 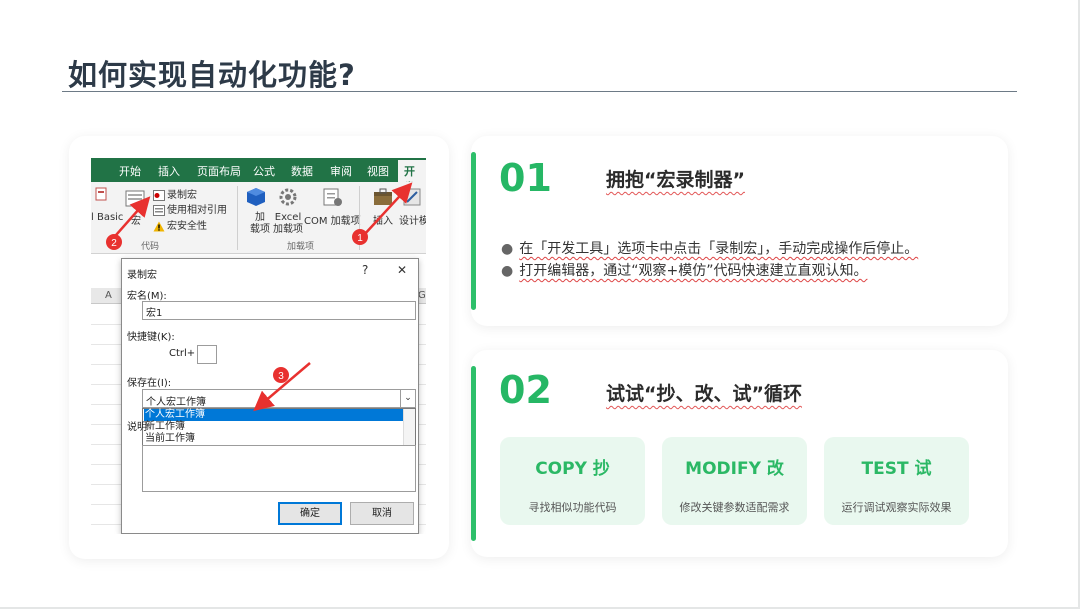 What do you see at coordinates (896, 481) in the screenshot?
I see `test-card: TEST 试 运行调试观察实际效果` at bounding box center [896, 481].